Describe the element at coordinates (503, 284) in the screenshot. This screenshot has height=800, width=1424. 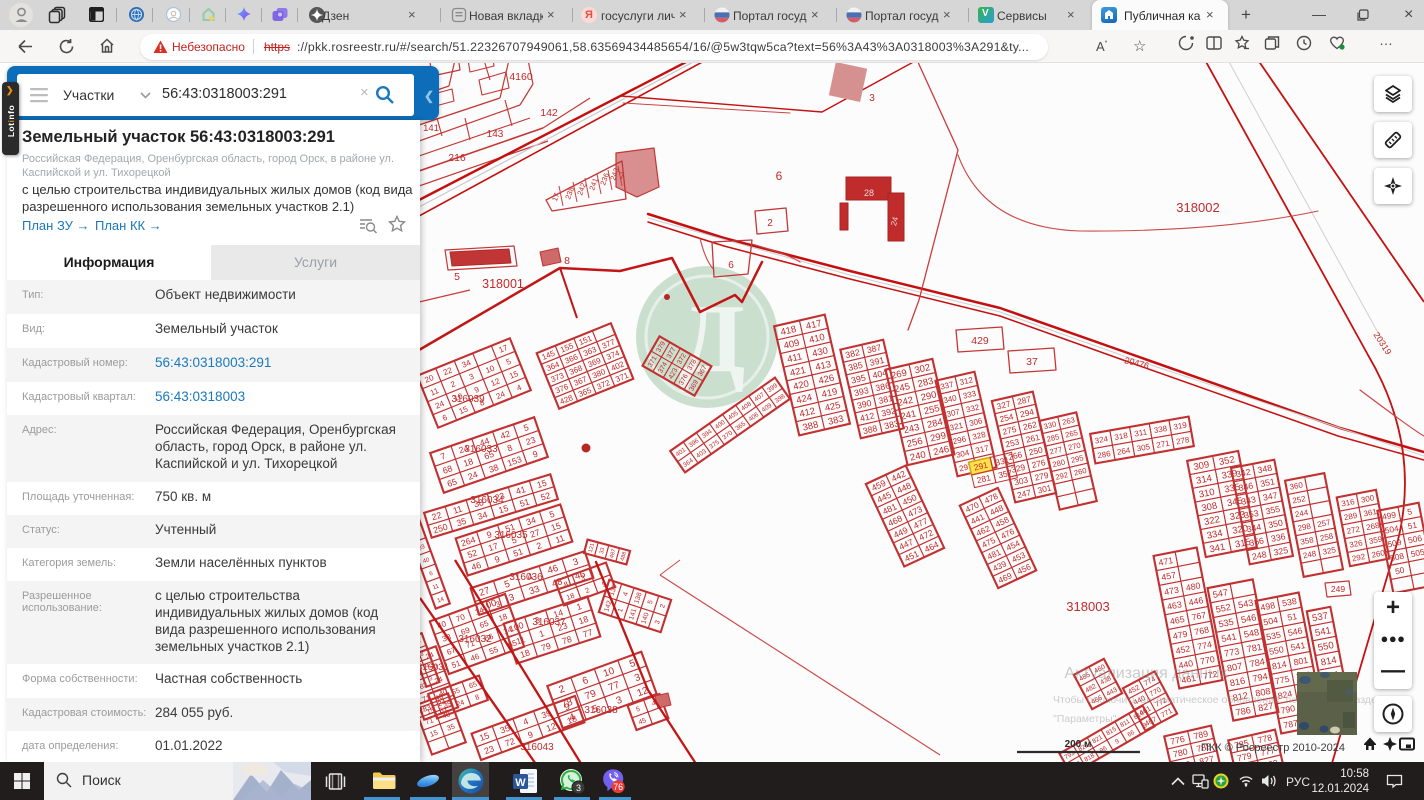
I see `svg-text: 318001` at that location.